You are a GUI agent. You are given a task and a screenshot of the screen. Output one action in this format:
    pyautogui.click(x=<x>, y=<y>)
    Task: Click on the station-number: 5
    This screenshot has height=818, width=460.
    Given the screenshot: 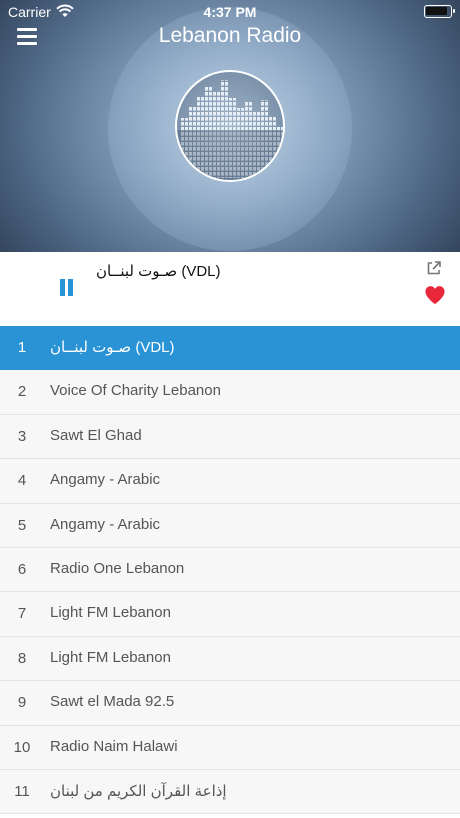 What is the action you would take?
    pyautogui.click(x=22, y=525)
    